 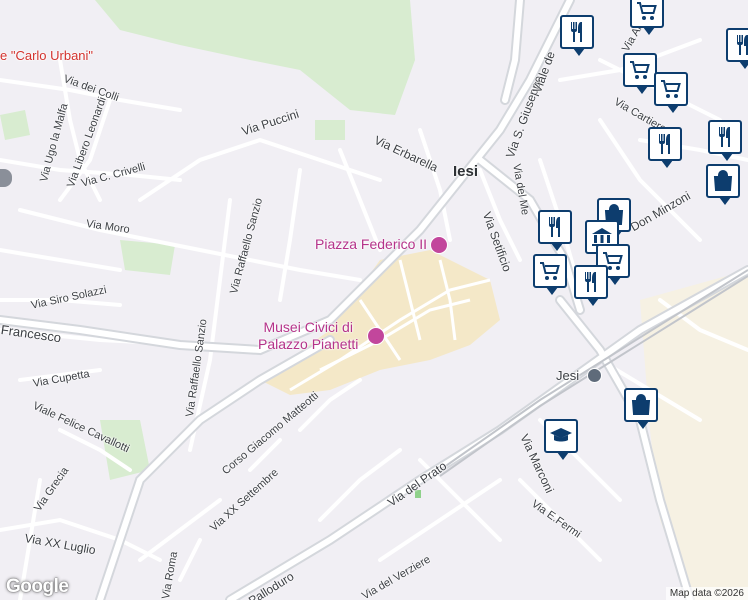 I want to click on google-logo: Google, so click(x=37, y=587).